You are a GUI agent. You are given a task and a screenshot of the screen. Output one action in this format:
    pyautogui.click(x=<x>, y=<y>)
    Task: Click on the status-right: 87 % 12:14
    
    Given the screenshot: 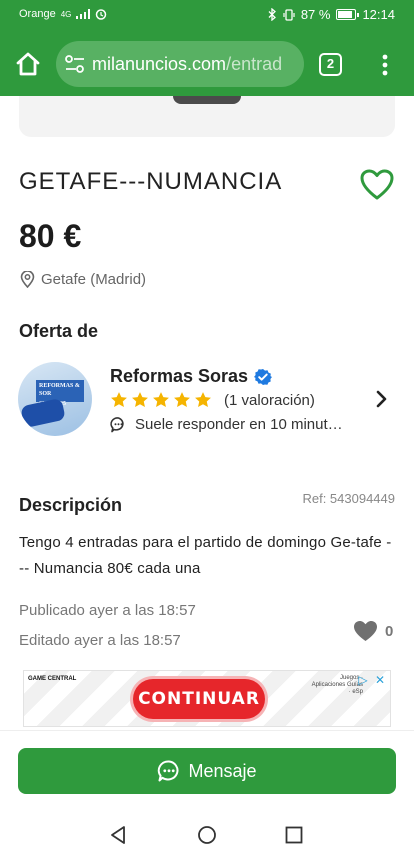 What is the action you would take?
    pyautogui.click(x=331, y=14)
    